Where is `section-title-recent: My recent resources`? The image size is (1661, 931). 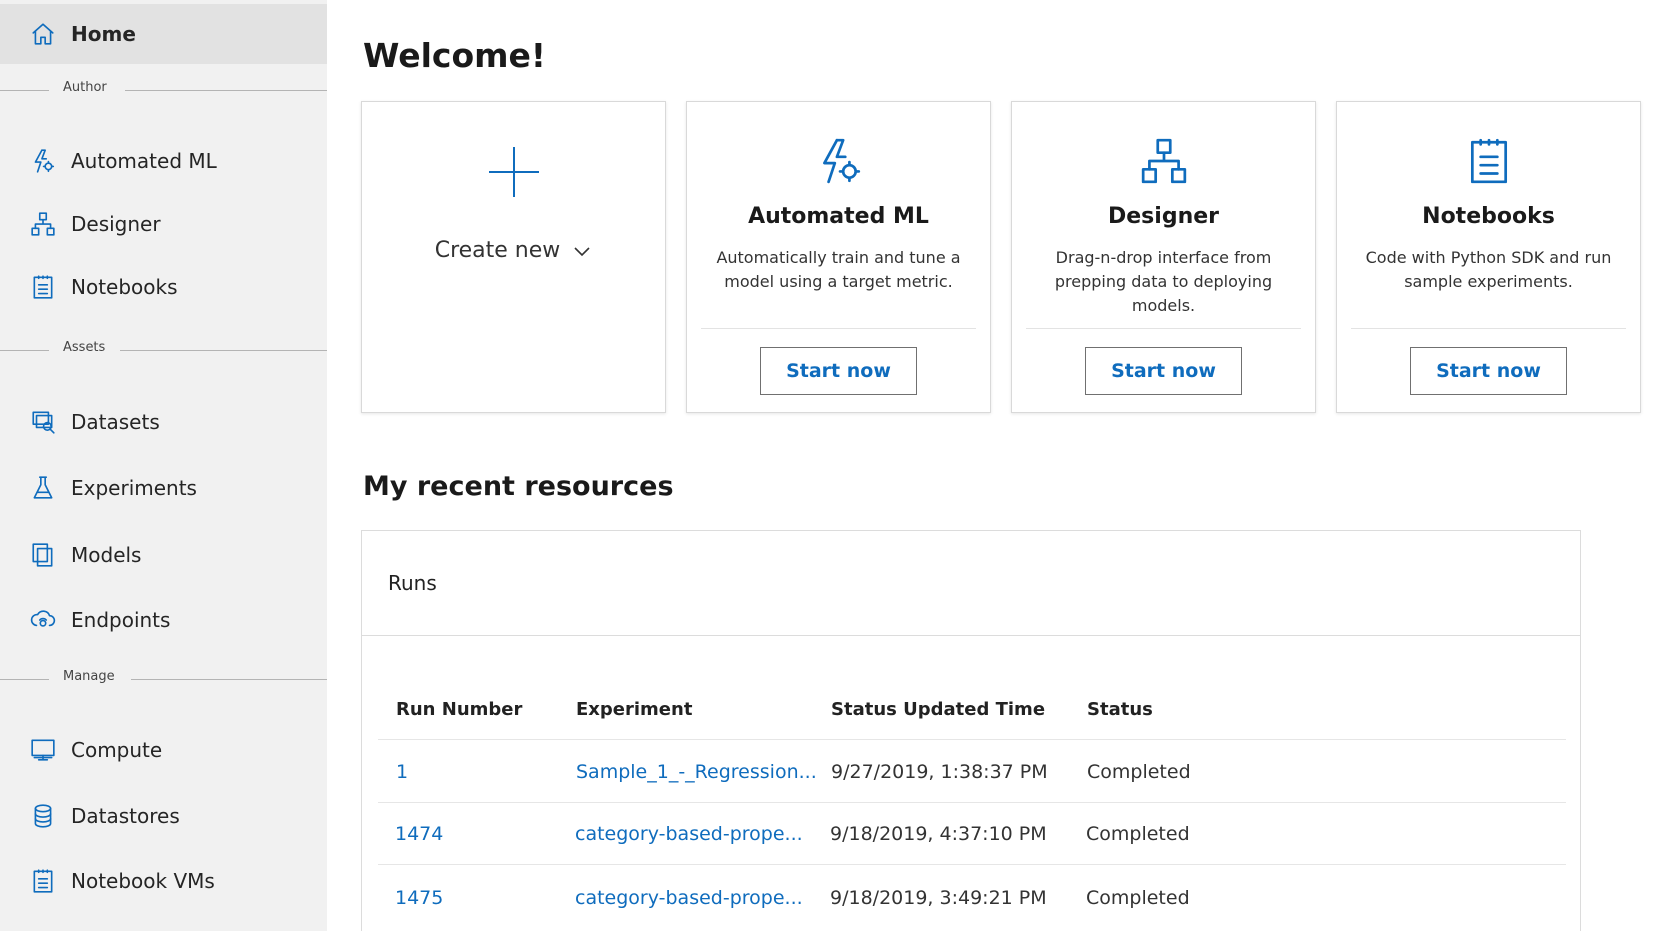
section-title-recent: My recent resources is located at coordinates (518, 486).